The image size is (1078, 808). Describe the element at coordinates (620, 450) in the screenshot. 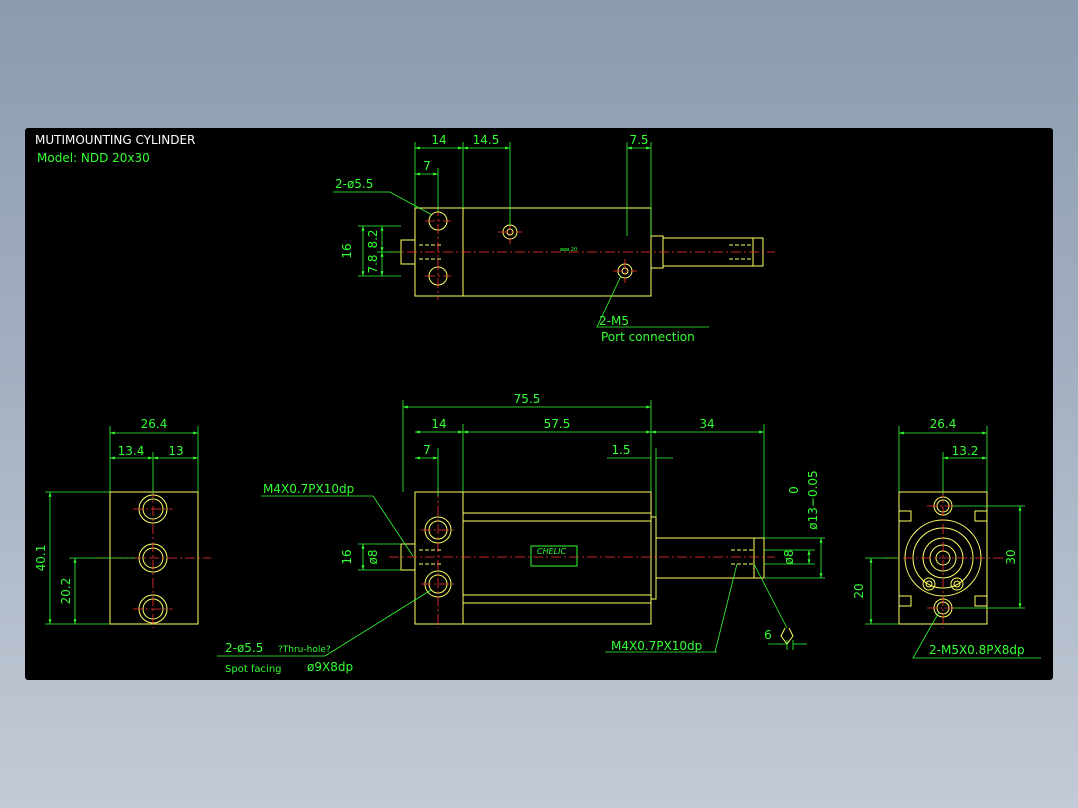

I see `dim-1-5: 1.5` at that location.